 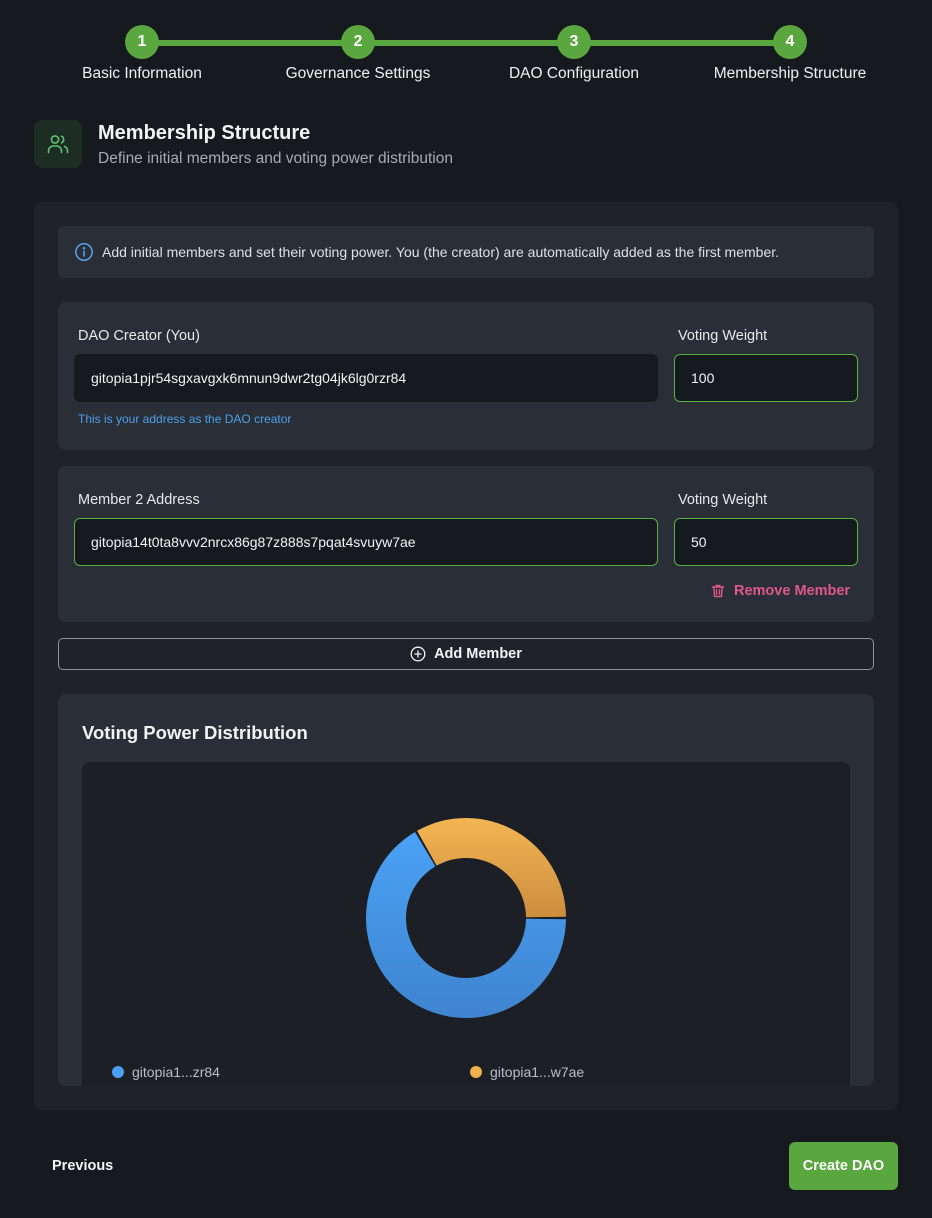 I want to click on member-address-input, so click(x=366, y=542).